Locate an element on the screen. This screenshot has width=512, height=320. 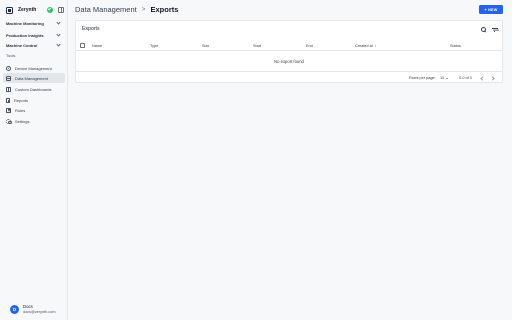
sort-down-icon: ↓ is located at coordinates (375, 45).